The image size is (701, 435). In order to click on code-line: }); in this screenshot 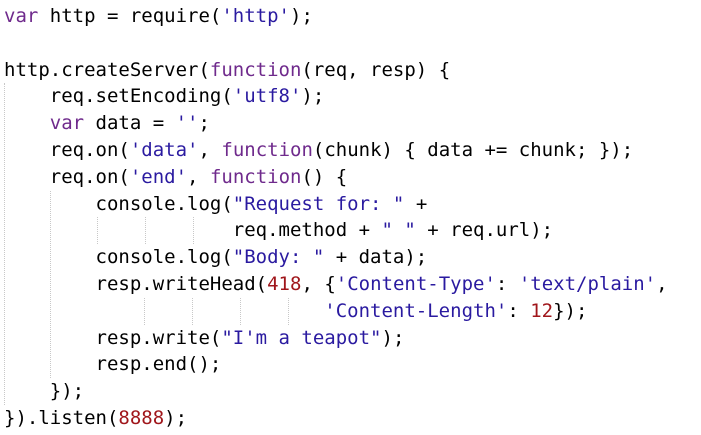, I will do `click(44, 391)`.